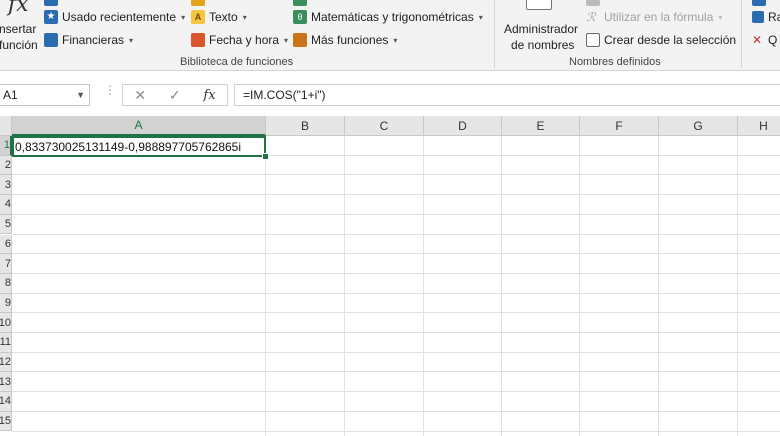 The width and height of the screenshot is (780, 436). What do you see at coordinates (305, 126) in the screenshot?
I see `column-header-b: B` at bounding box center [305, 126].